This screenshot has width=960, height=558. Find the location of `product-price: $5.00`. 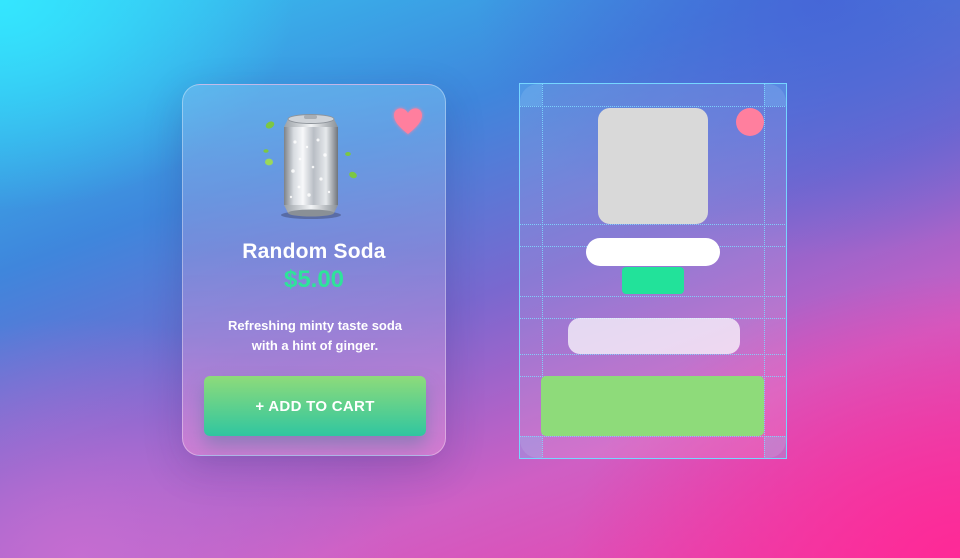

product-price: $5.00 is located at coordinates (314, 279).